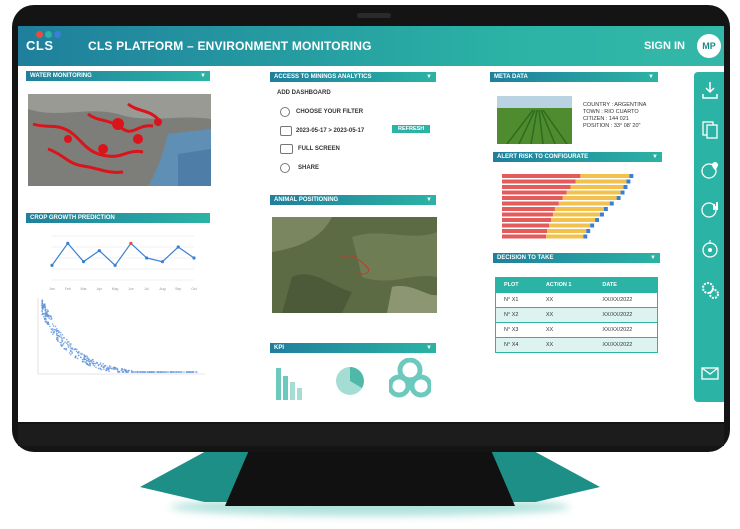  I want to click on decision-header: DECISION TO TAKE ▼, so click(576, 258).